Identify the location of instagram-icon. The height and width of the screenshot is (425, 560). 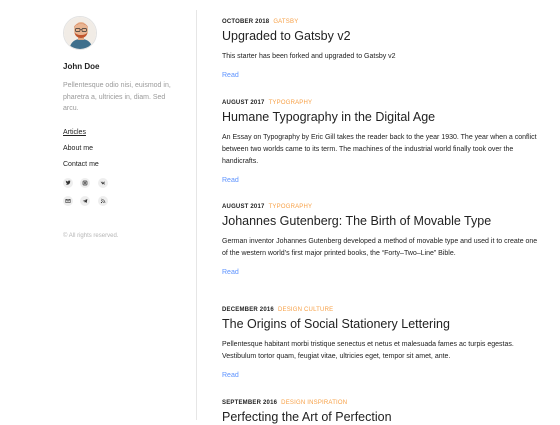
(85, 183).